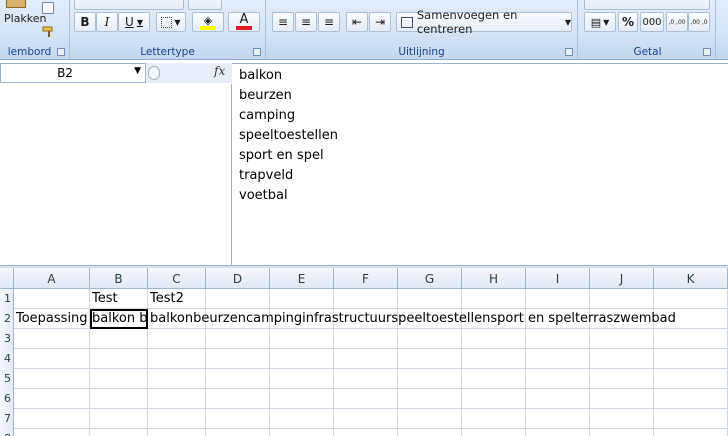  Describe the element at coordinates (177, 359) in the screenshot. I see `cell-c4` at that location.